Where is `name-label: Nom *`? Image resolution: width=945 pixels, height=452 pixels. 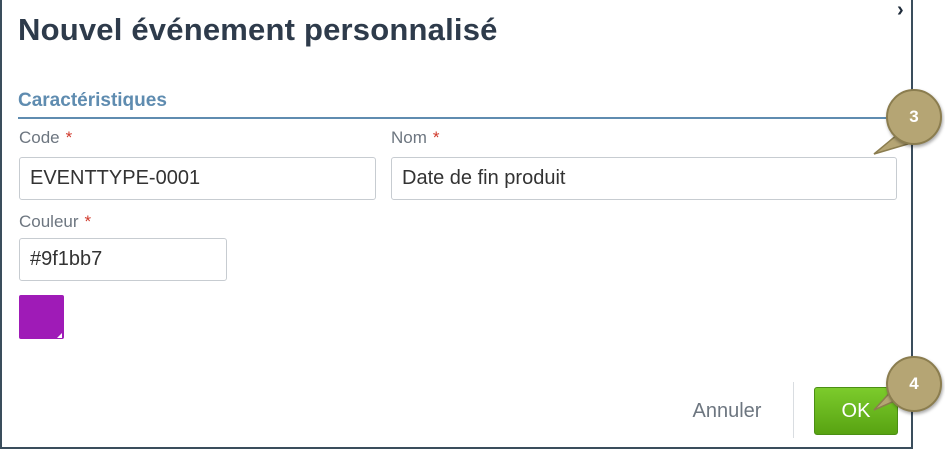
name-label: Nom * is located at coordinates (415, 138).